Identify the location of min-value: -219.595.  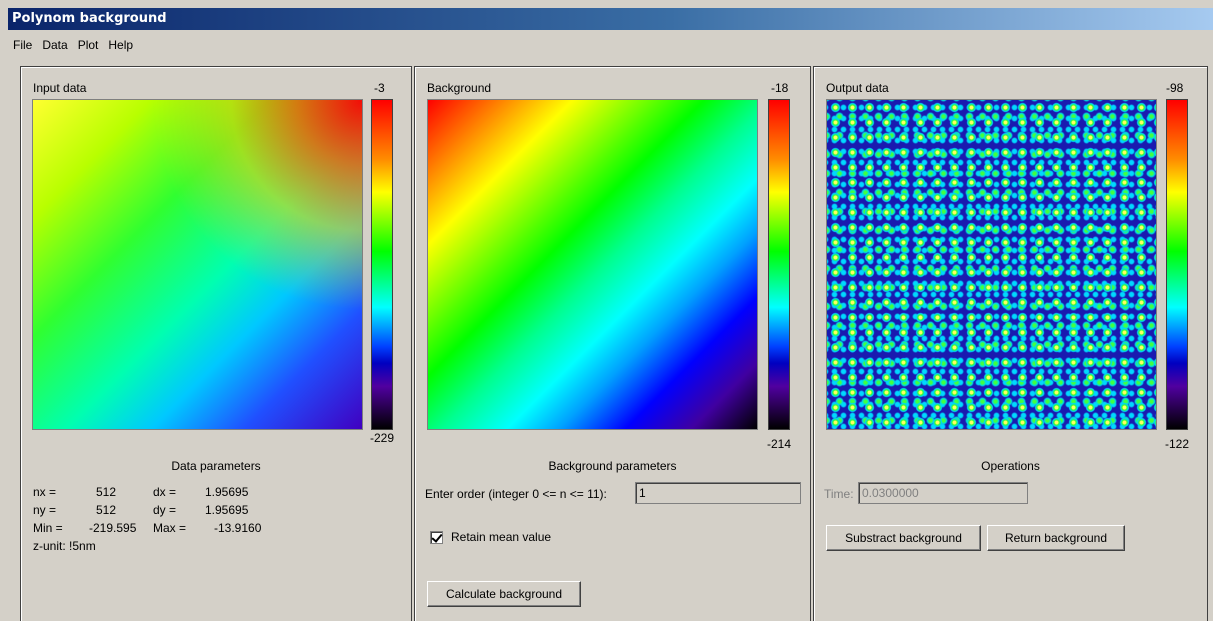
(113, 528).